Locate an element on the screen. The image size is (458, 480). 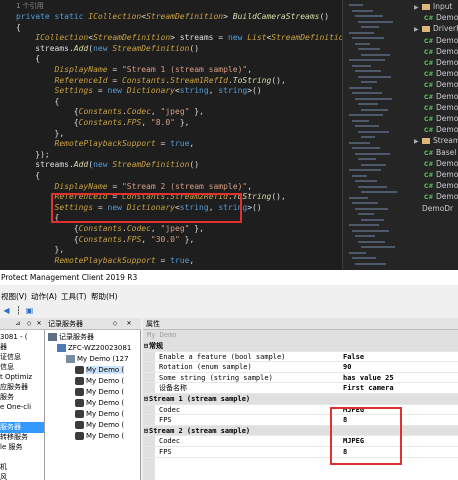
props-header: 属性 is located at coordinates (300, 324).